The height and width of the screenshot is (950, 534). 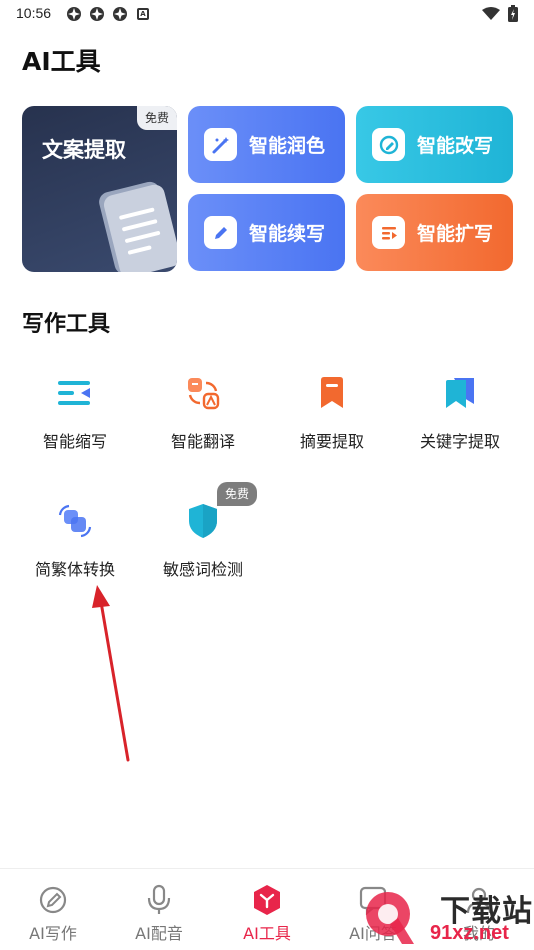 I want to click on a-notification-icon: A, so click(x=143, y=14).